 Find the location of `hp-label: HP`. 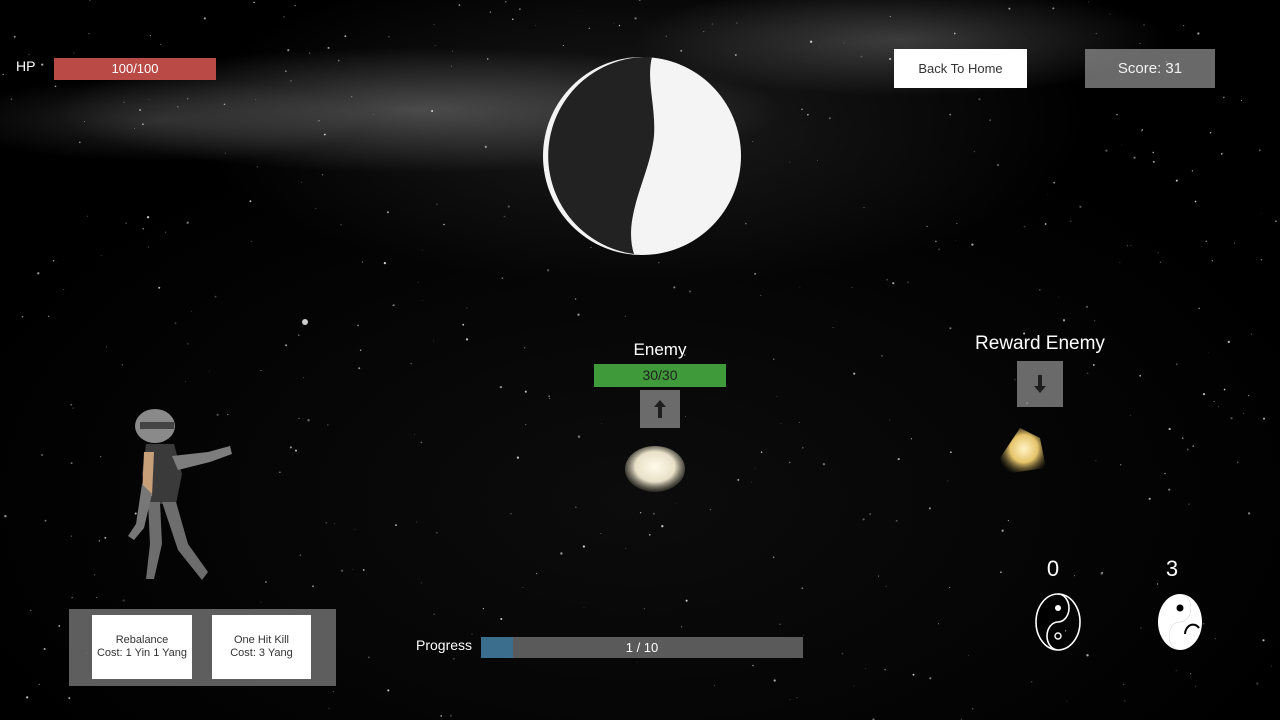

hp-label: HP is located at coordinates (26, 66).